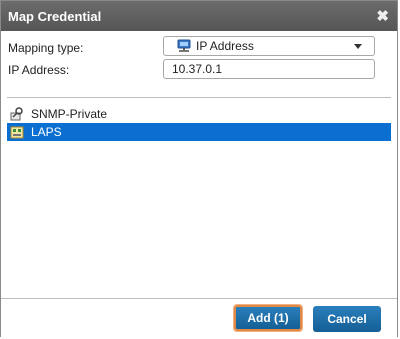 This screenshot has height=339, width=400. What do you see at coordinates (46, 132) in the screenshot?
I see `list-item-label: LAPS` at bounding box center [46, 132].